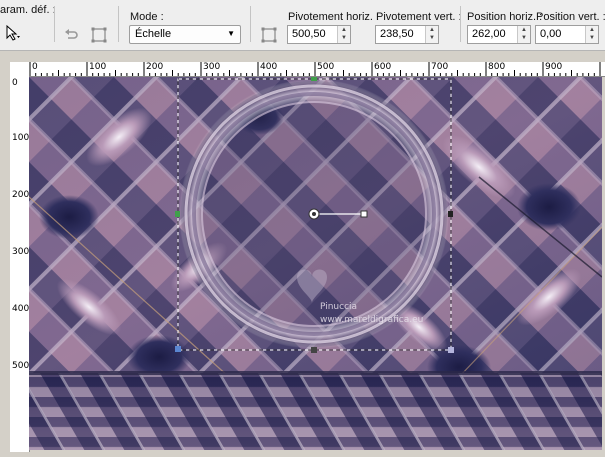 The height and width of the screenshot is (457, 605). Describe the element at coordinates (314, 79) in the screenshot. I see `handle-top` at that location.